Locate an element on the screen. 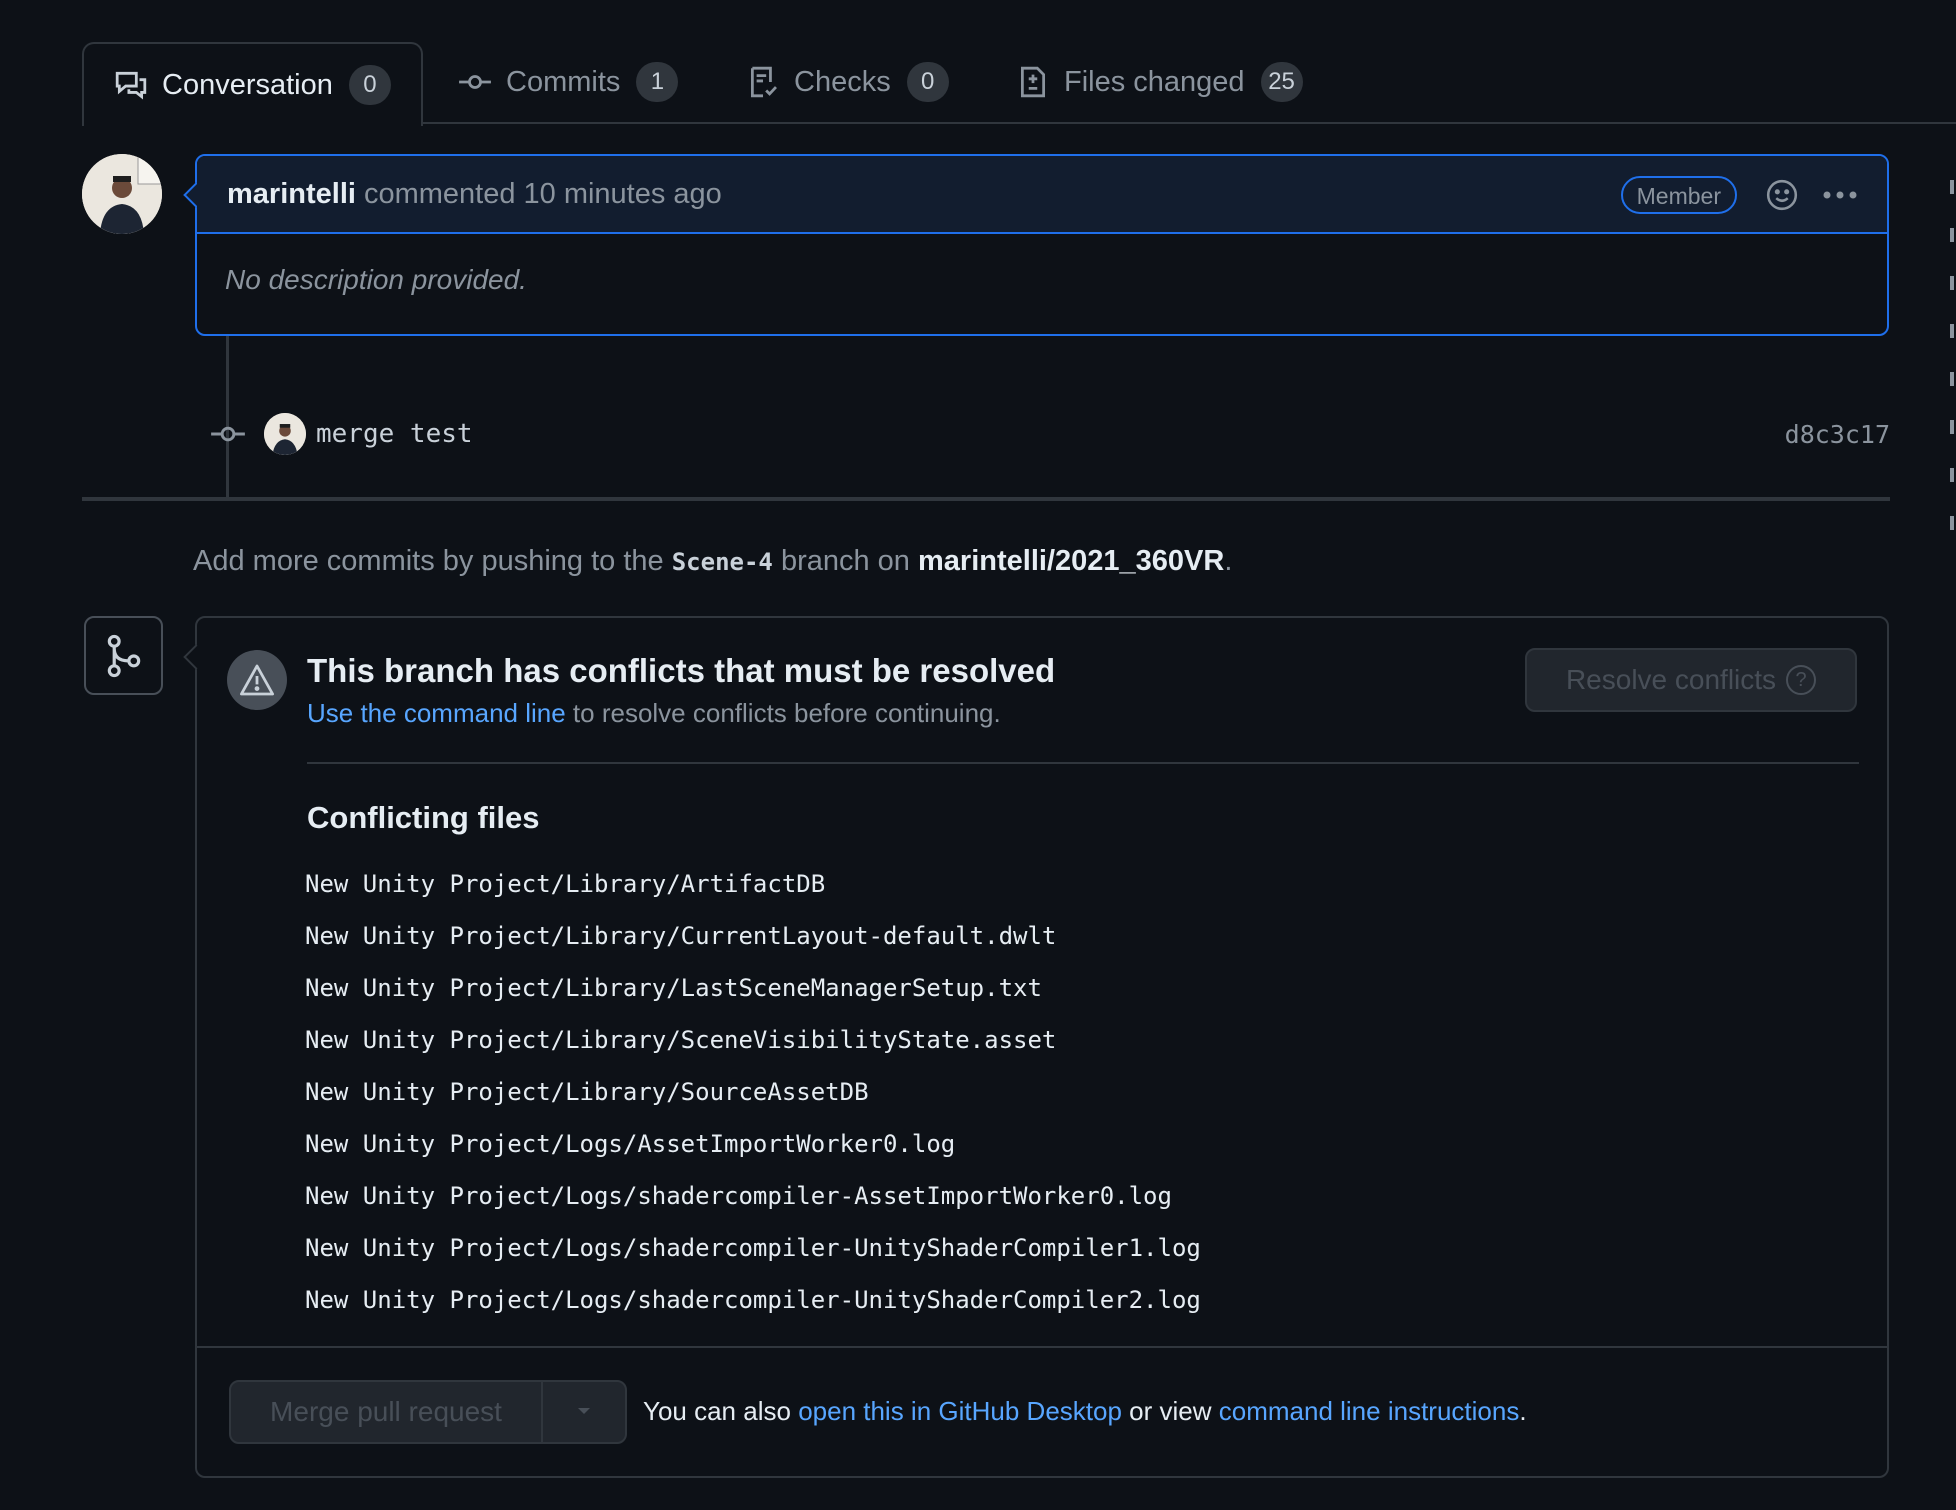  comment-body: No description provided. is located at coordinates (376, 279).